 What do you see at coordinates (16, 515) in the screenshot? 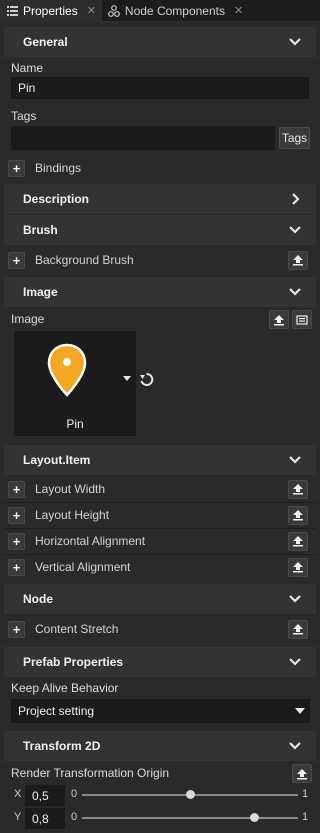
I see `add-layout-height-button: +` at bounding box center [16, 515].